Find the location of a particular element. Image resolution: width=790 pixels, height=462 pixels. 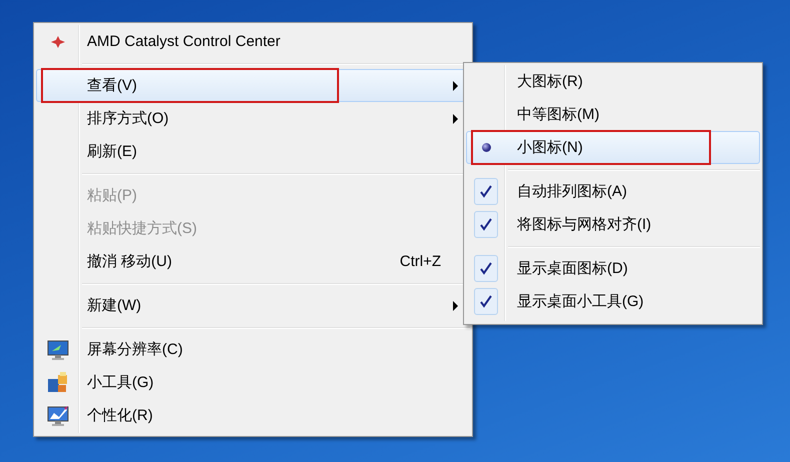

menu-label: 屏幕分辨率(C) is located at coordinates (135, 349).